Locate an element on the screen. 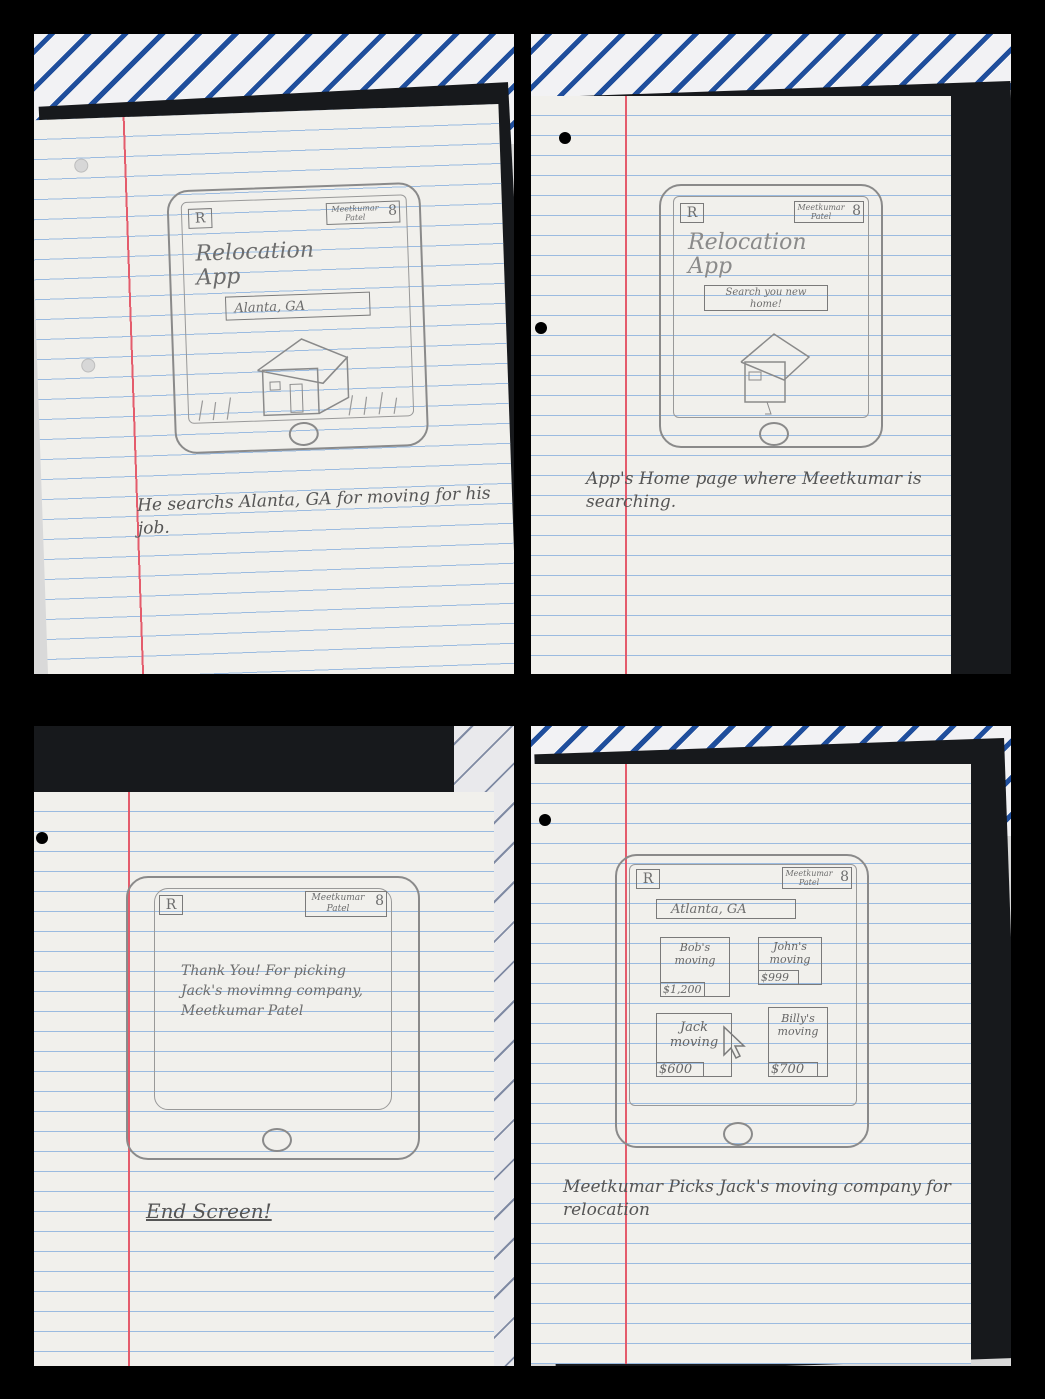 This screenshot has width=1045, height=1399. mover-name: Jack moving is located at coordinates (694, 1035).